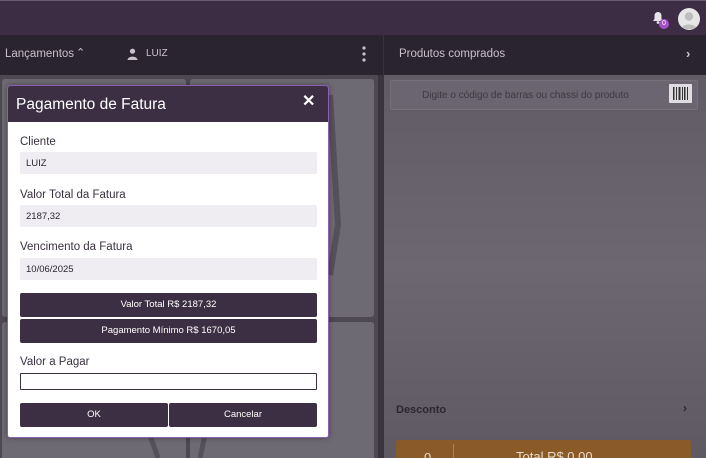 This screenshot has height=458, width=706. What do you see at coordinates (168, 269) in the screenshot?
I see `vencimento-field: 10/06/2025` at bounding box center [168, 269].